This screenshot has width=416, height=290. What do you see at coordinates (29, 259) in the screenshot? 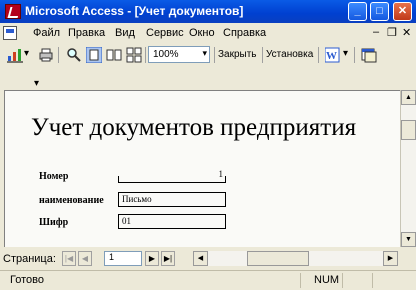
I see `page-label: Страница:` at bounding box center [29, 259].